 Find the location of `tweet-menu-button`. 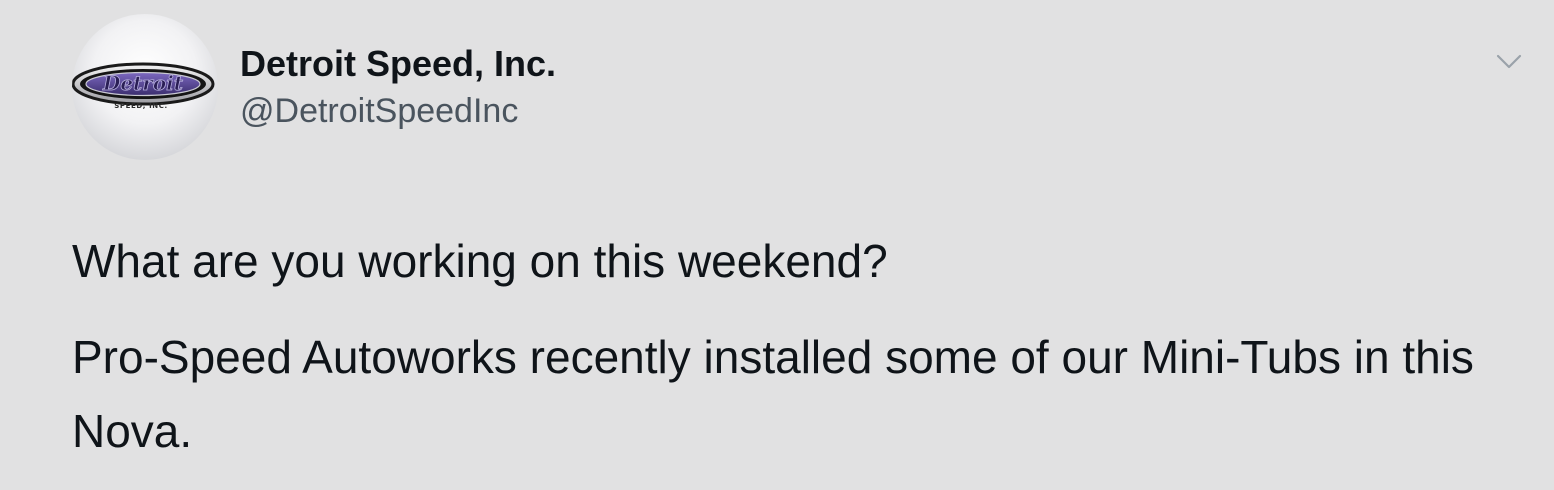

tweet-menu-button is located at coordinates (1509, 61).